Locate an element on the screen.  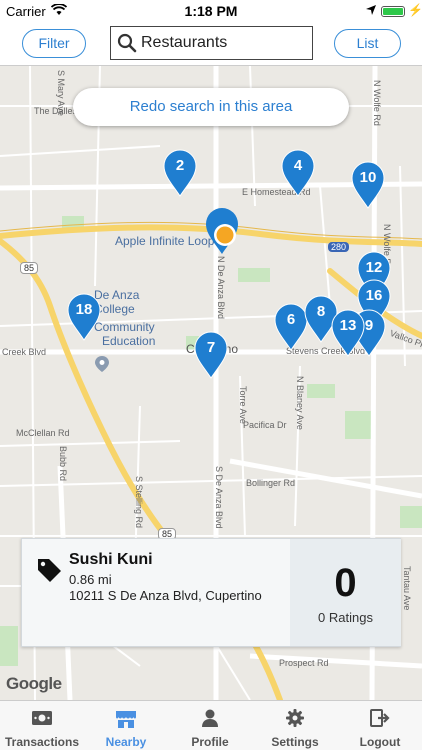
search-icon is located at coordinates (127, 45).